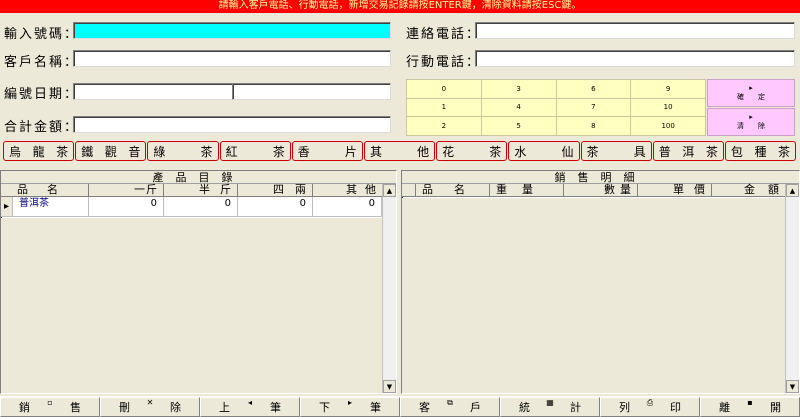 The width and height of the screenshot is (800, 417). What do you see at coordinates (616, 151) in the screenshot?
I see `category-tea-ware: 茶具` at bounding box center [616, 151].